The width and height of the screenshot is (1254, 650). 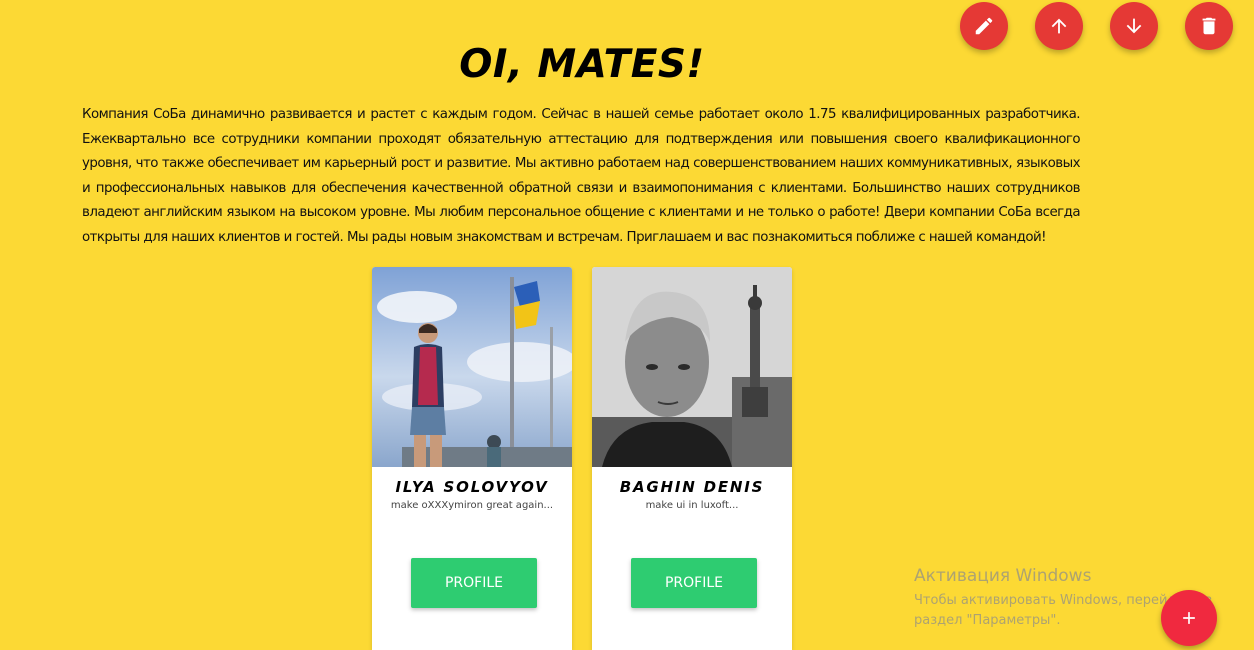 I want to click on member-name: BAGHIN DENIS, so click(x=692, y=487).